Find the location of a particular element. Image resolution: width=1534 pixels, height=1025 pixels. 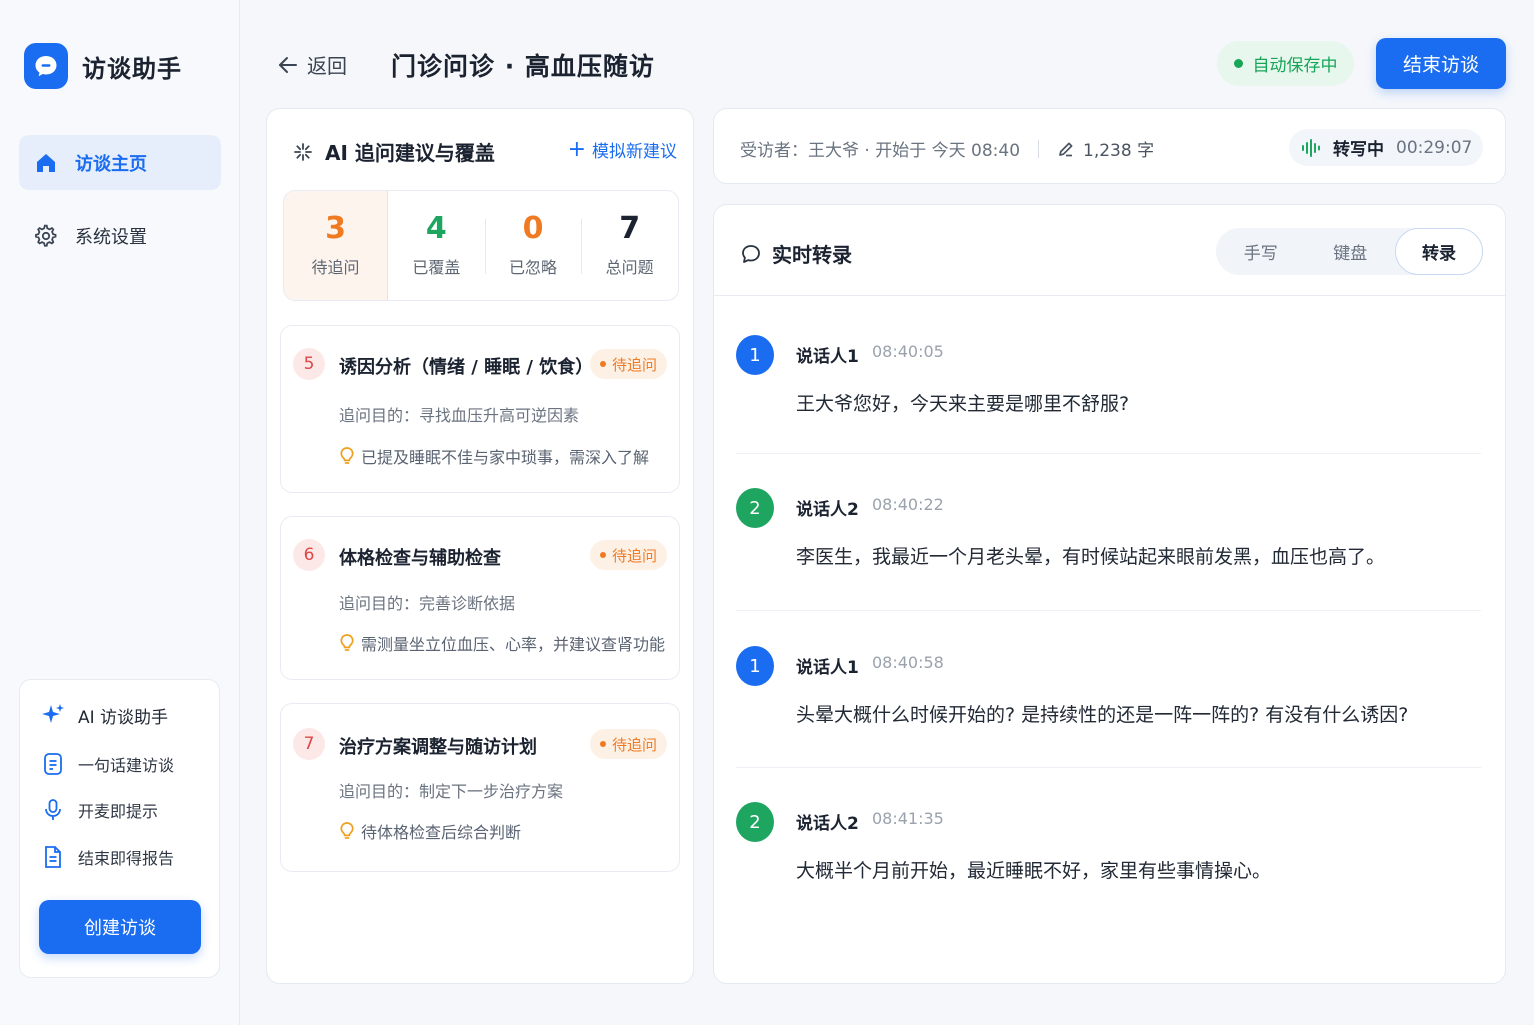

promo-feature-label: 一句话建访谈 is located at coordinates (126, 765).